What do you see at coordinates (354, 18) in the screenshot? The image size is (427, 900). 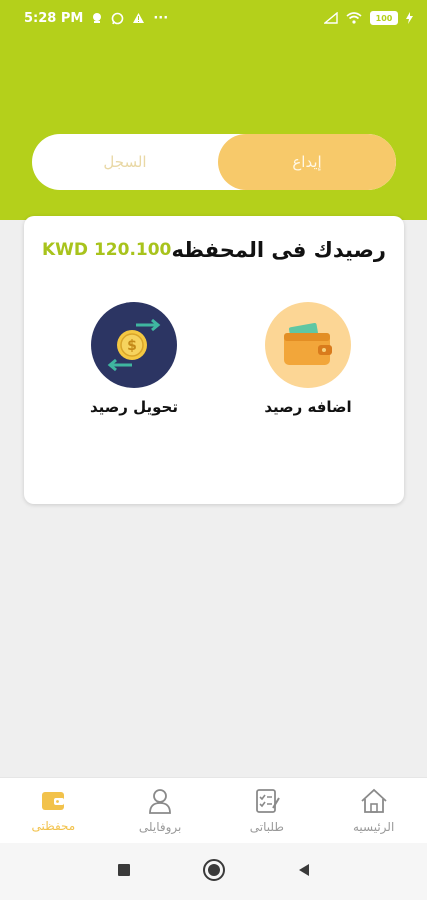 I see `wifi-icon` at bounding box center [354, 18].